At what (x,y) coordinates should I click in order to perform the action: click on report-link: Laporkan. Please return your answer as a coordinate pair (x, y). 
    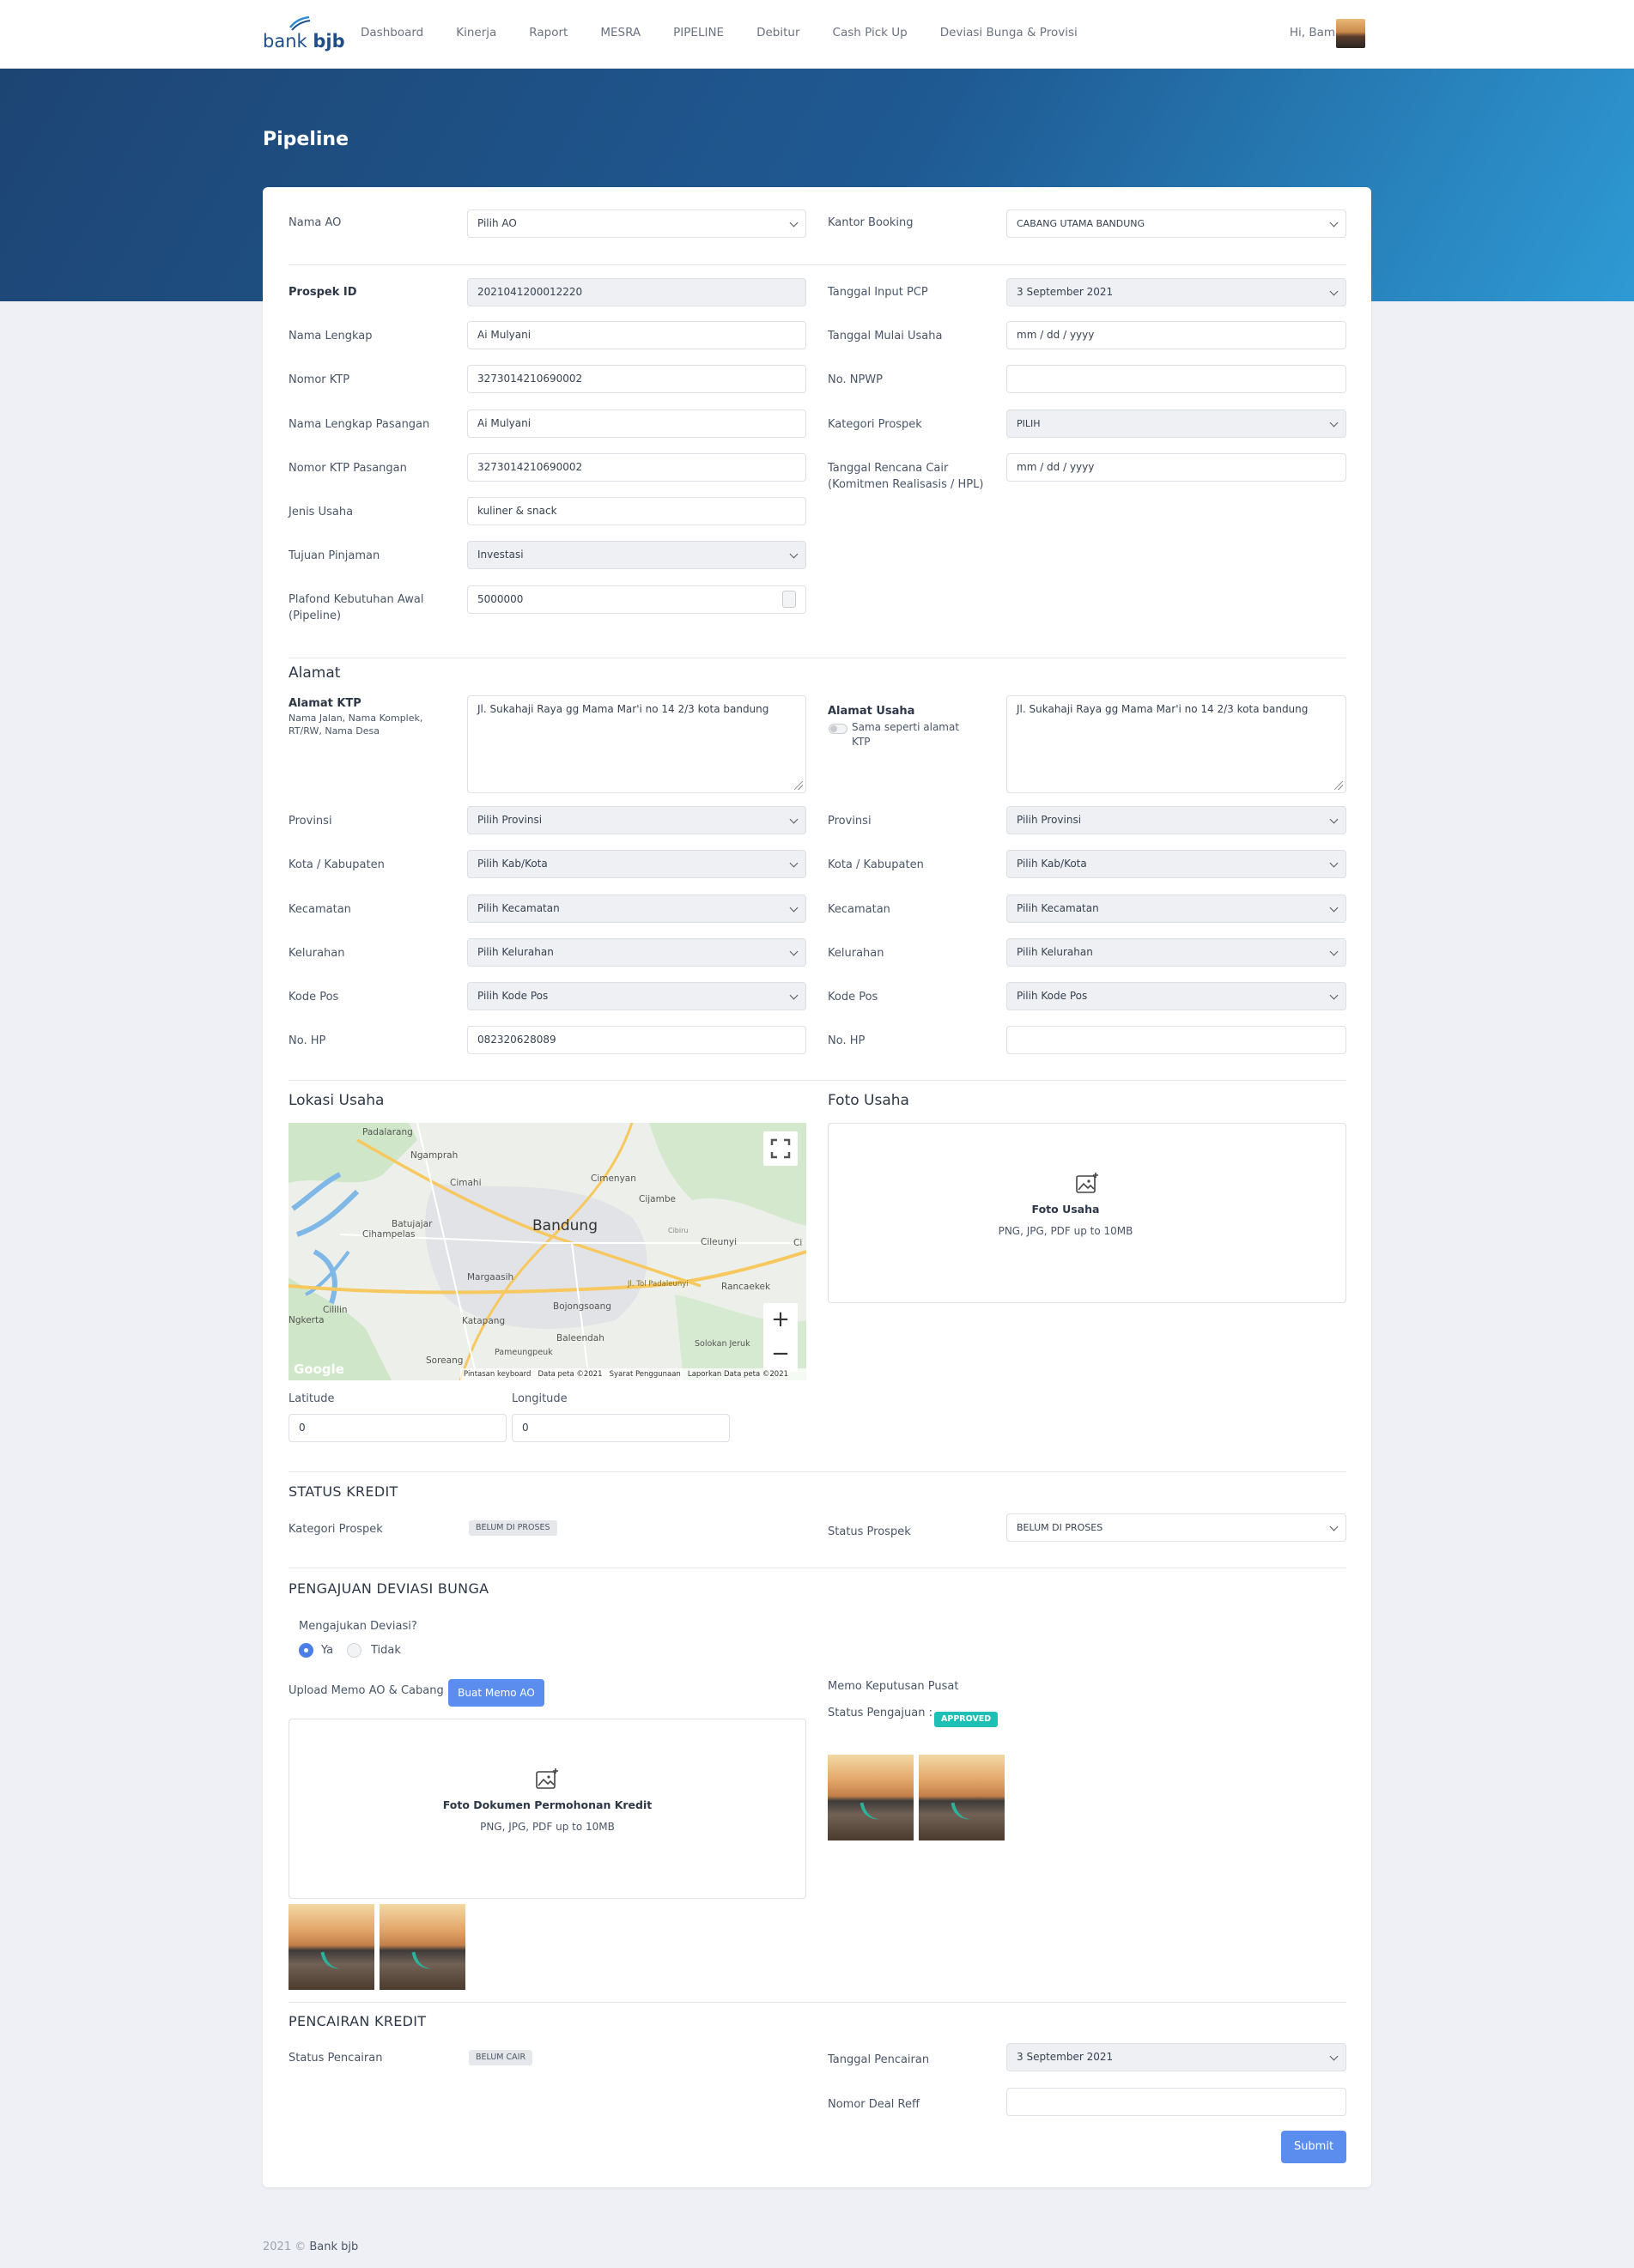
    Looking at the image, I should click on (704, 1374).